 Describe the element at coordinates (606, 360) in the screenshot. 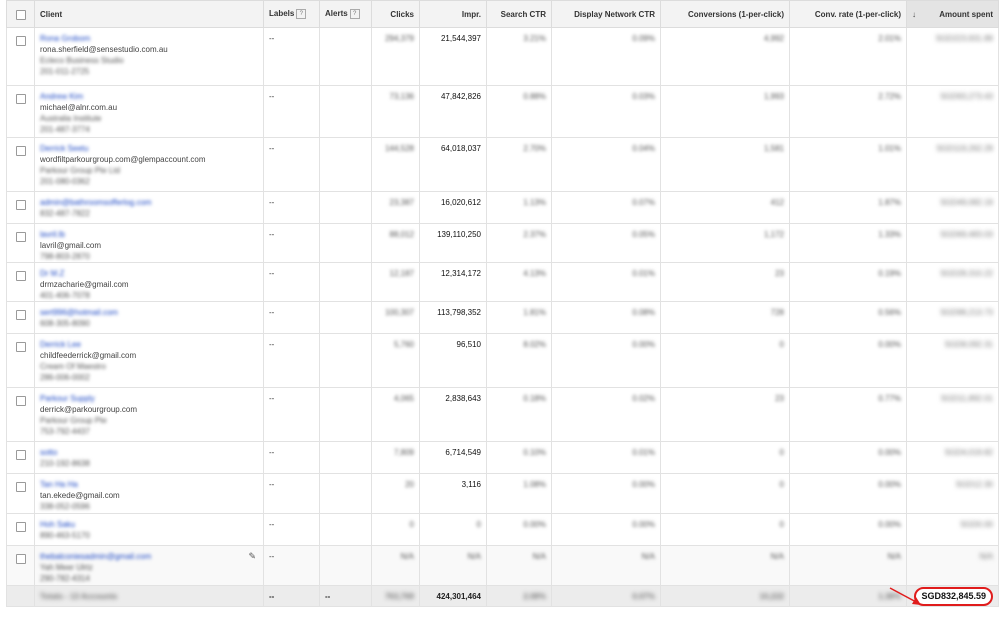

I see `display-ctr-cell: 0.00%` at that location.